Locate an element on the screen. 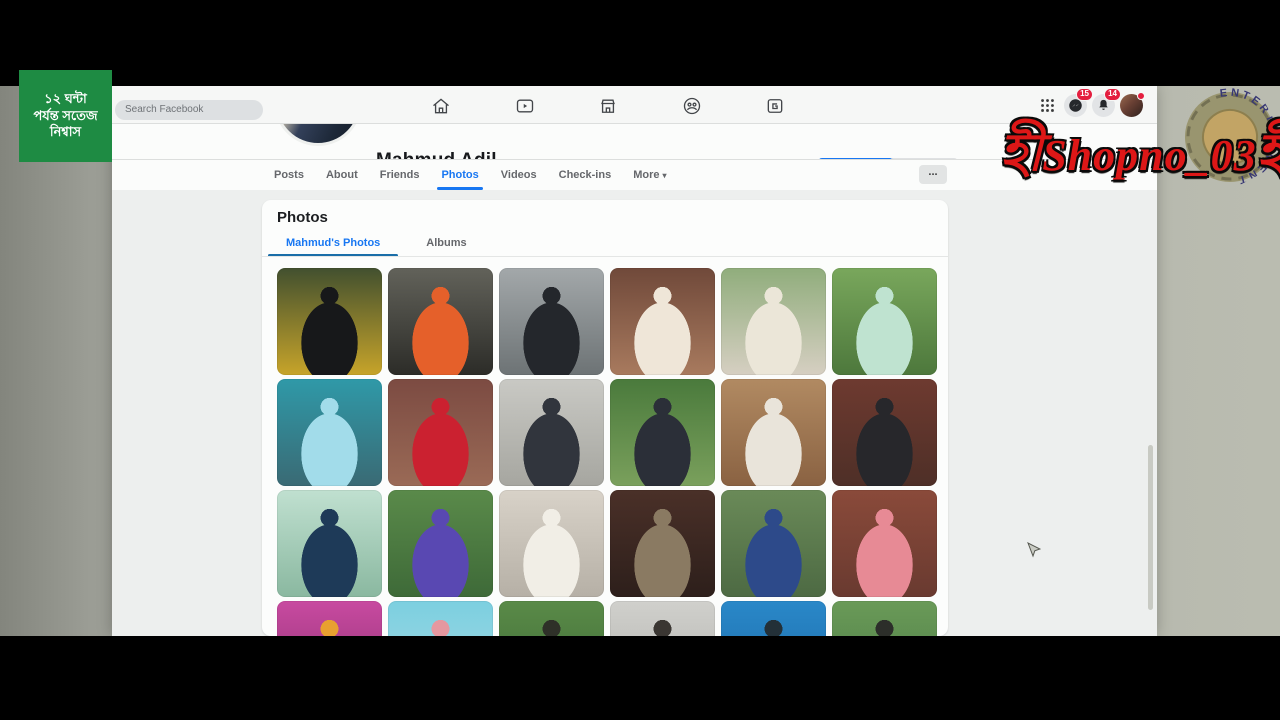  watermark-right-flourish: হী is located at coordinates (1268, 153).